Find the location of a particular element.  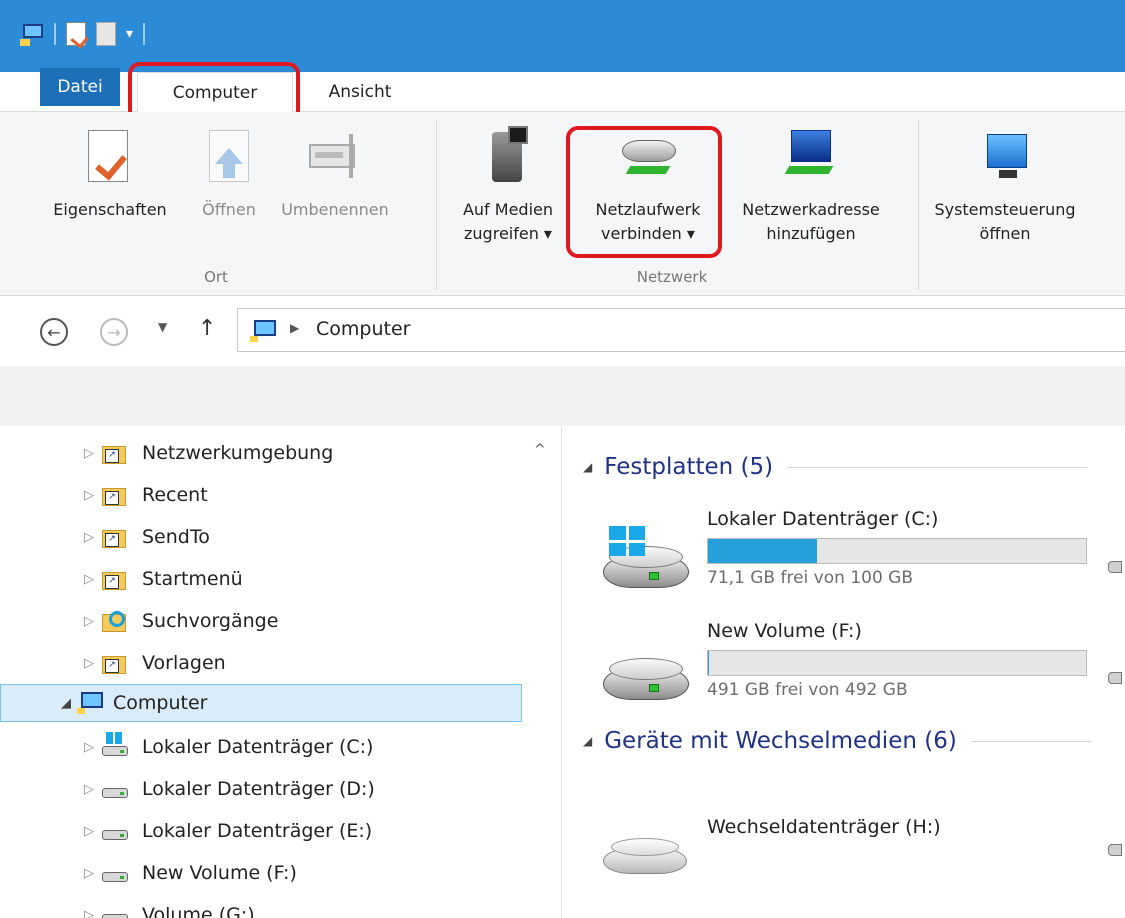

tree-item-drive-f: ▷ New Volume (F:) is located at coordinates (187, 873).